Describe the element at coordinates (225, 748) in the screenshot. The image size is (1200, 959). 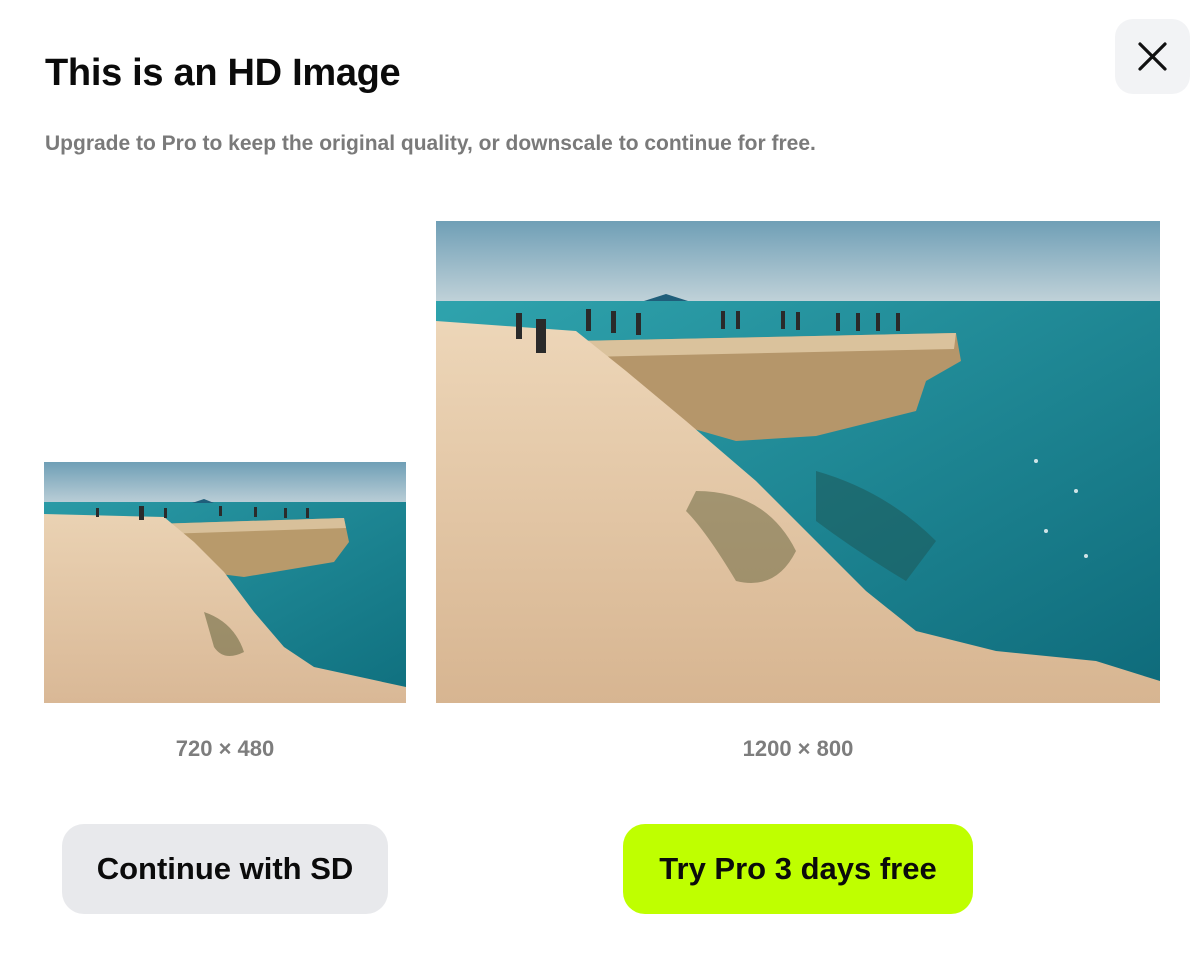
I see `sd-dimensions-label: 720 × 480` at that location.